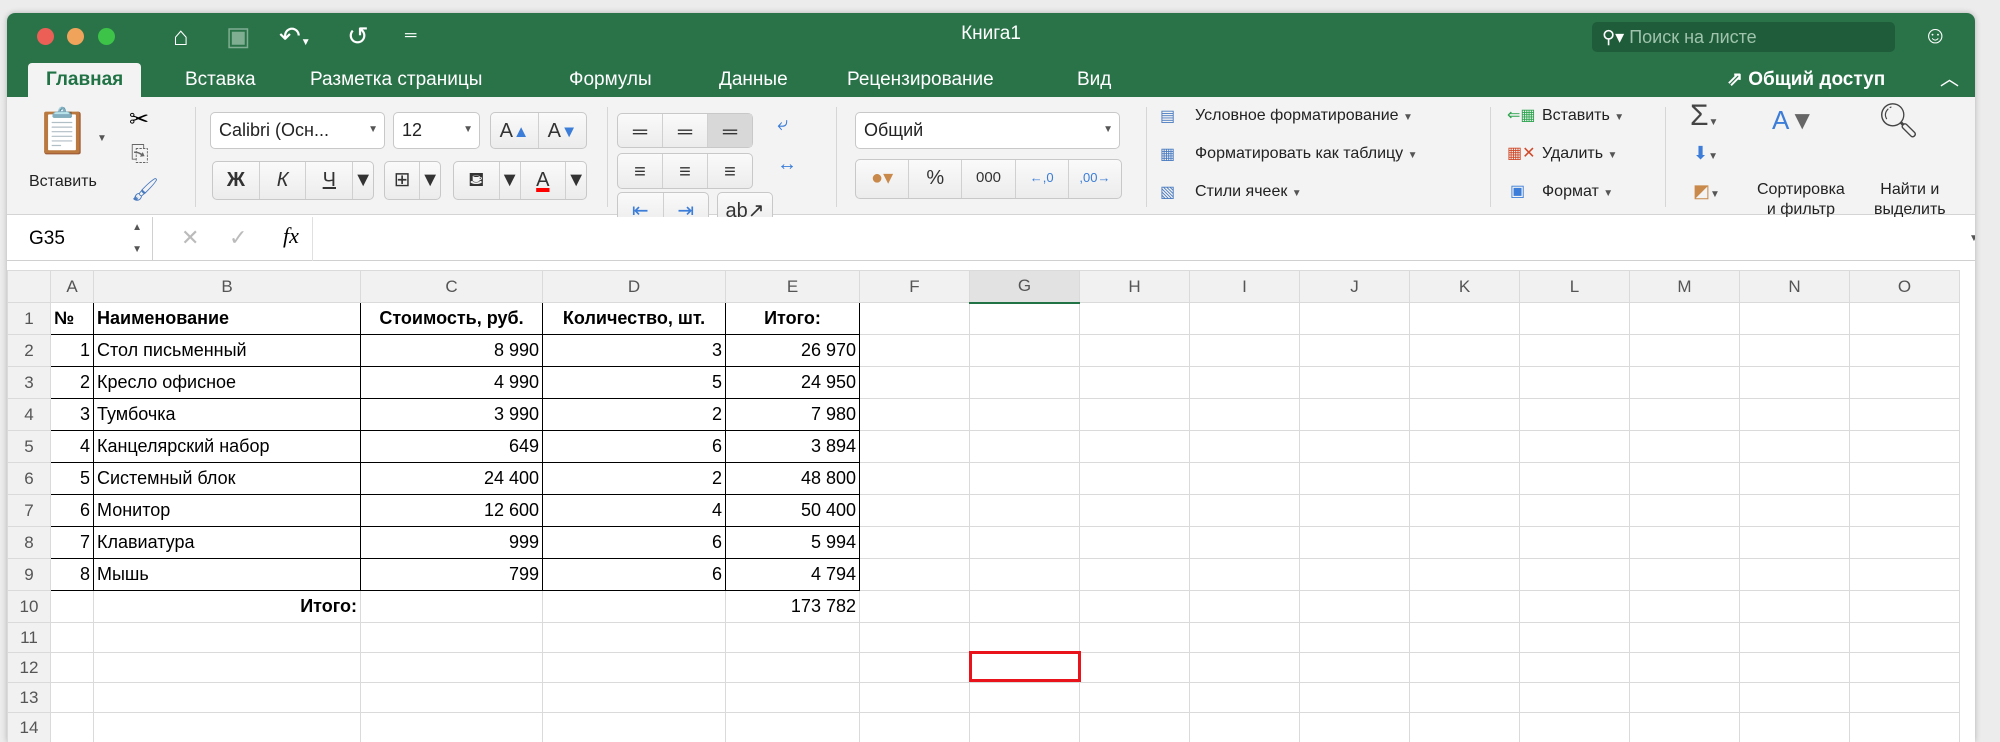 The width and height of the screenshot is (2000, 742). What do you see at coordinates (1904, 446) in the screenshot?
I see `cell-O5` at bounding box center [1904, 446].